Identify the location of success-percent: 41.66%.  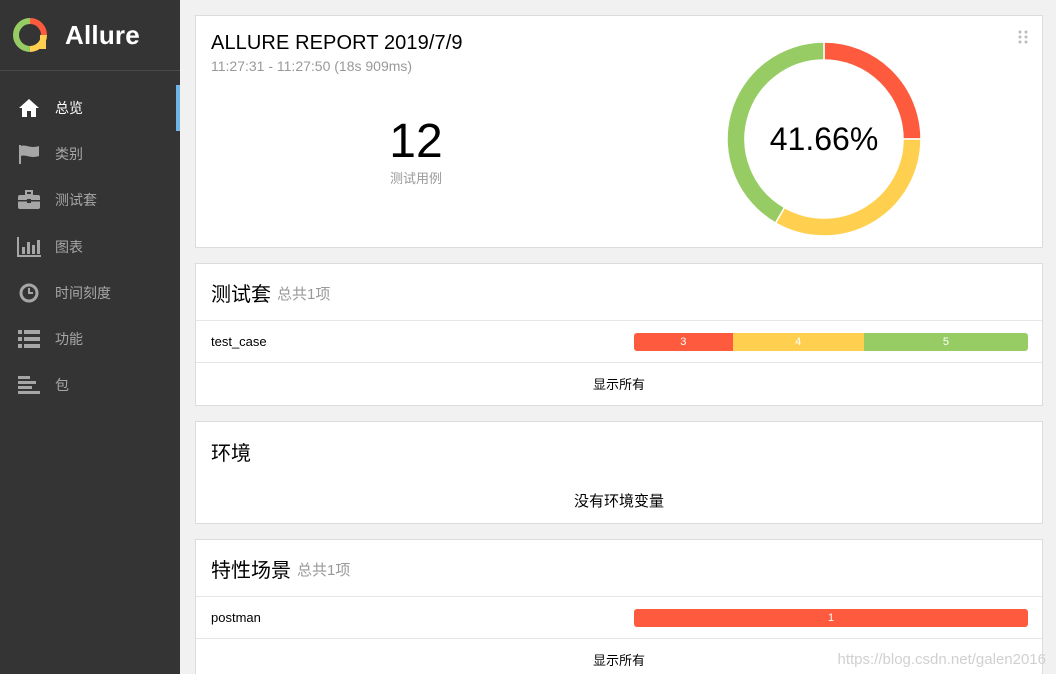
(824, 138).